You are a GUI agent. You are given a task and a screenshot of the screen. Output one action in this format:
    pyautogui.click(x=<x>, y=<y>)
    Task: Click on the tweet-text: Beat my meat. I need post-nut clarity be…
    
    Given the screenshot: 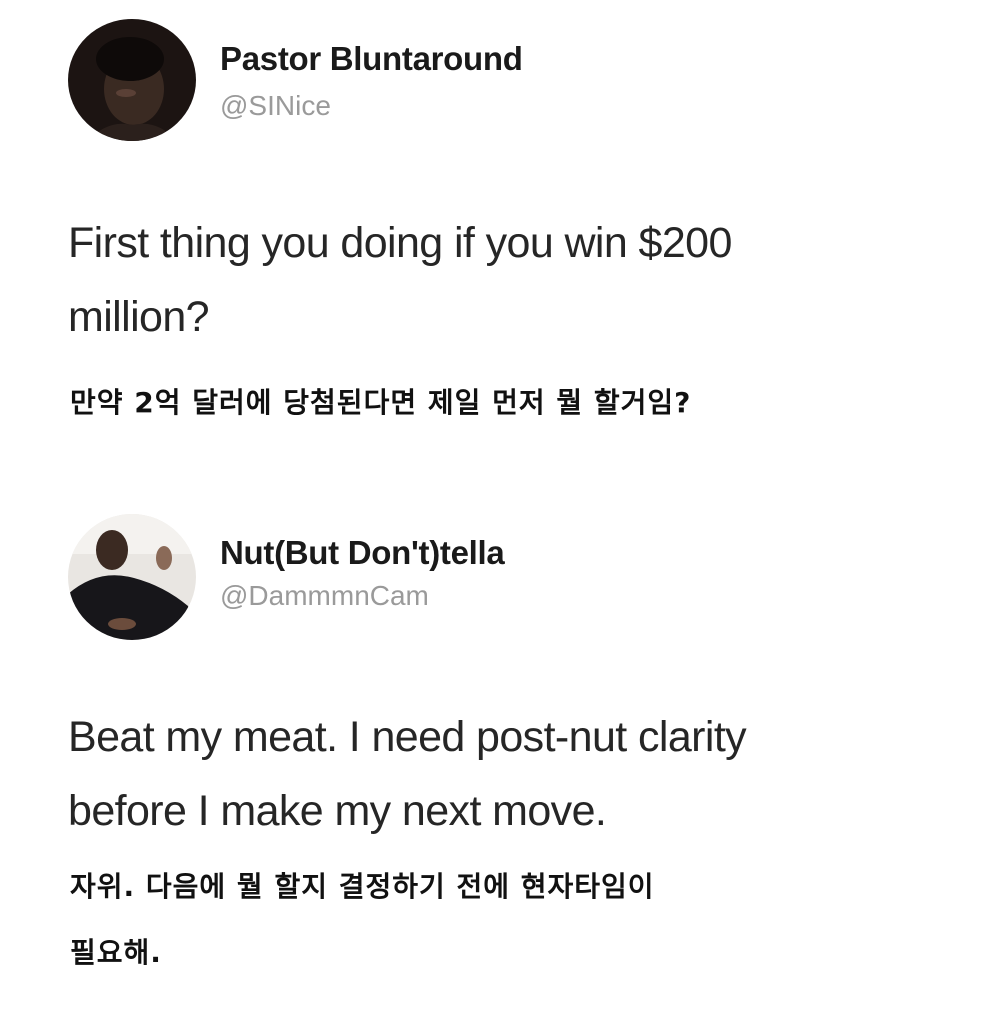 What is the action you would take?
    pyautogui.click(x=407, y=774)
    